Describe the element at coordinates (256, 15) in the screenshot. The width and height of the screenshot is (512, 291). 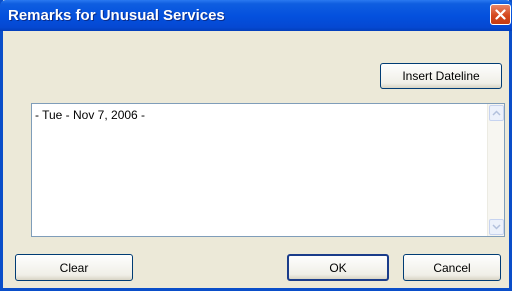
I see `title-bar: Remarks for Unusual Services` at that location.